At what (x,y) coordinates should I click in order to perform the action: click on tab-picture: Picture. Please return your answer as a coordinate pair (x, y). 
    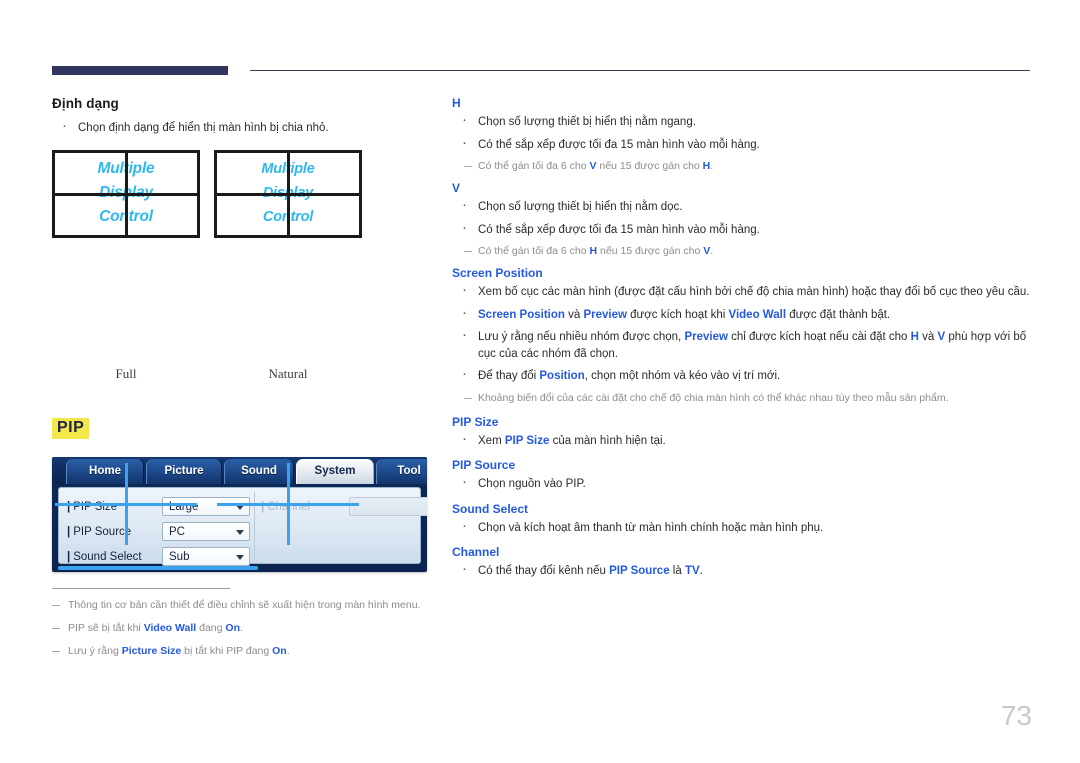
    Looking at the image, I should click on (184, 471).